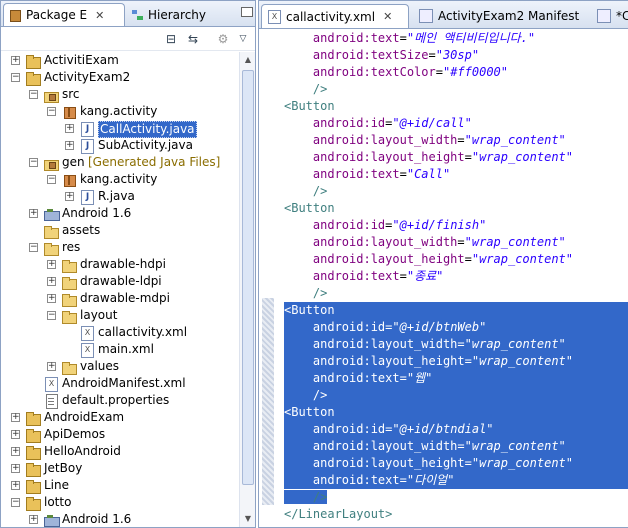  Describe the element at coordinates (243, 39) in the screenshot. I see `view-menu-icon: ▽` at that location.